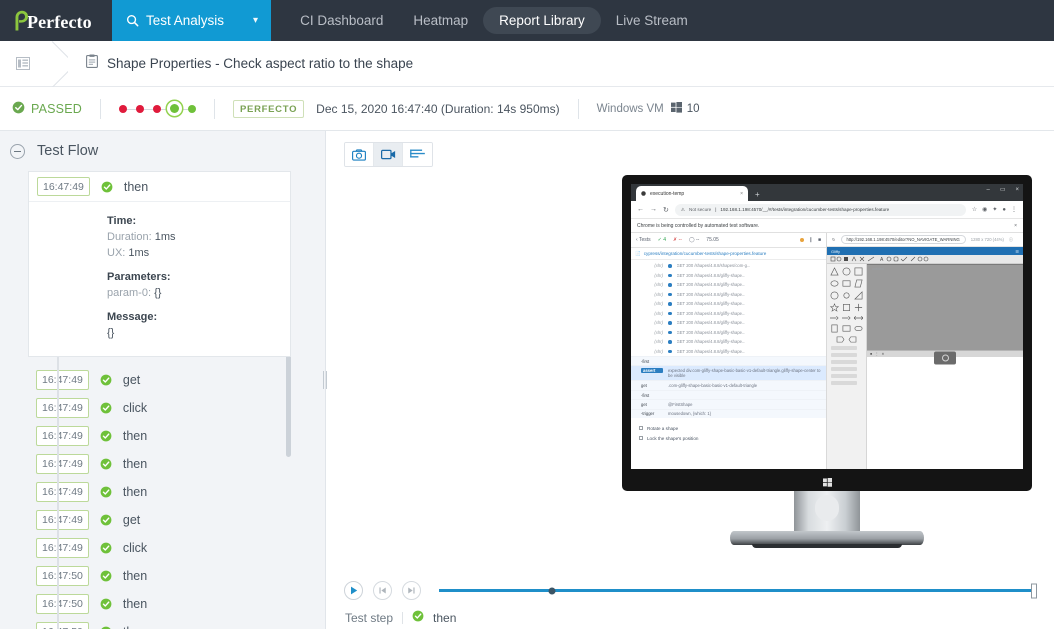 Image resolution: width=1054 pixels, height=629 pixels. I want to click on browser-menu-icon: ⋮, so click(1014, 209).